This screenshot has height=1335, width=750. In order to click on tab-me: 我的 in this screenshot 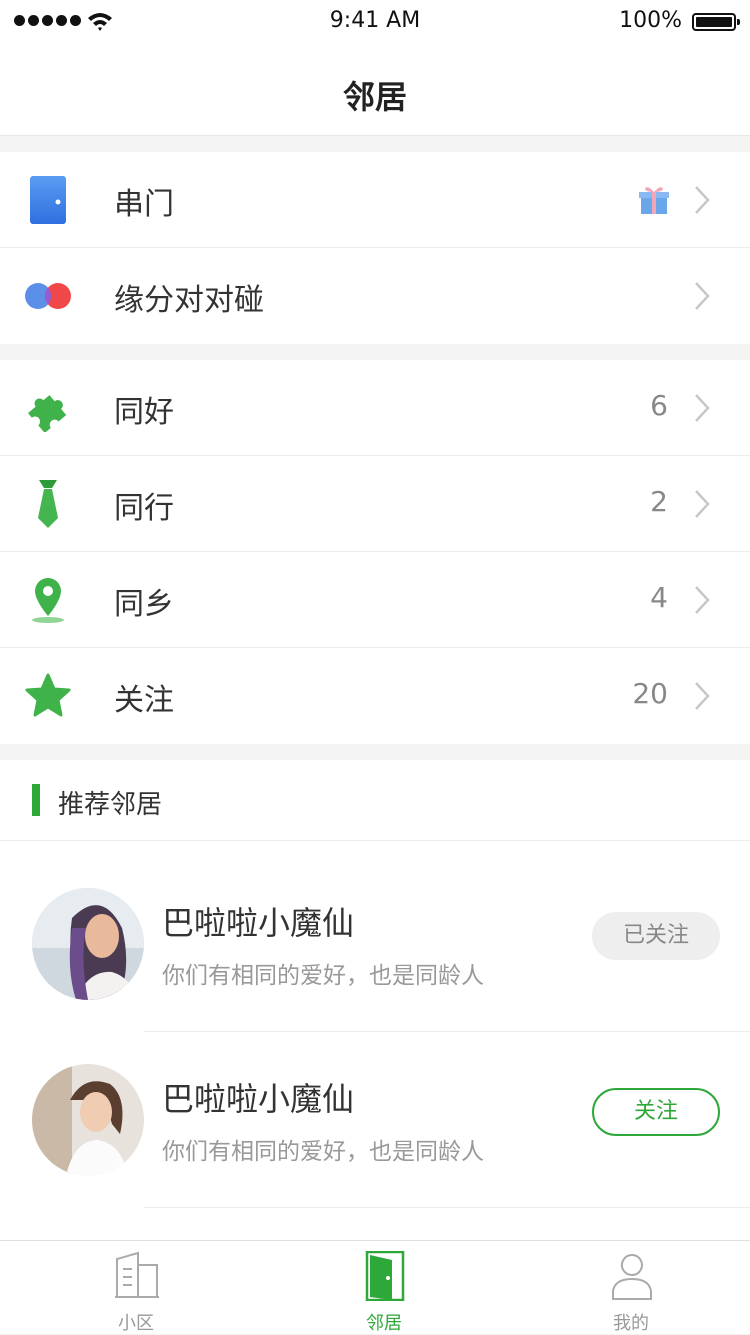, I will do `click(628, 1288)`.